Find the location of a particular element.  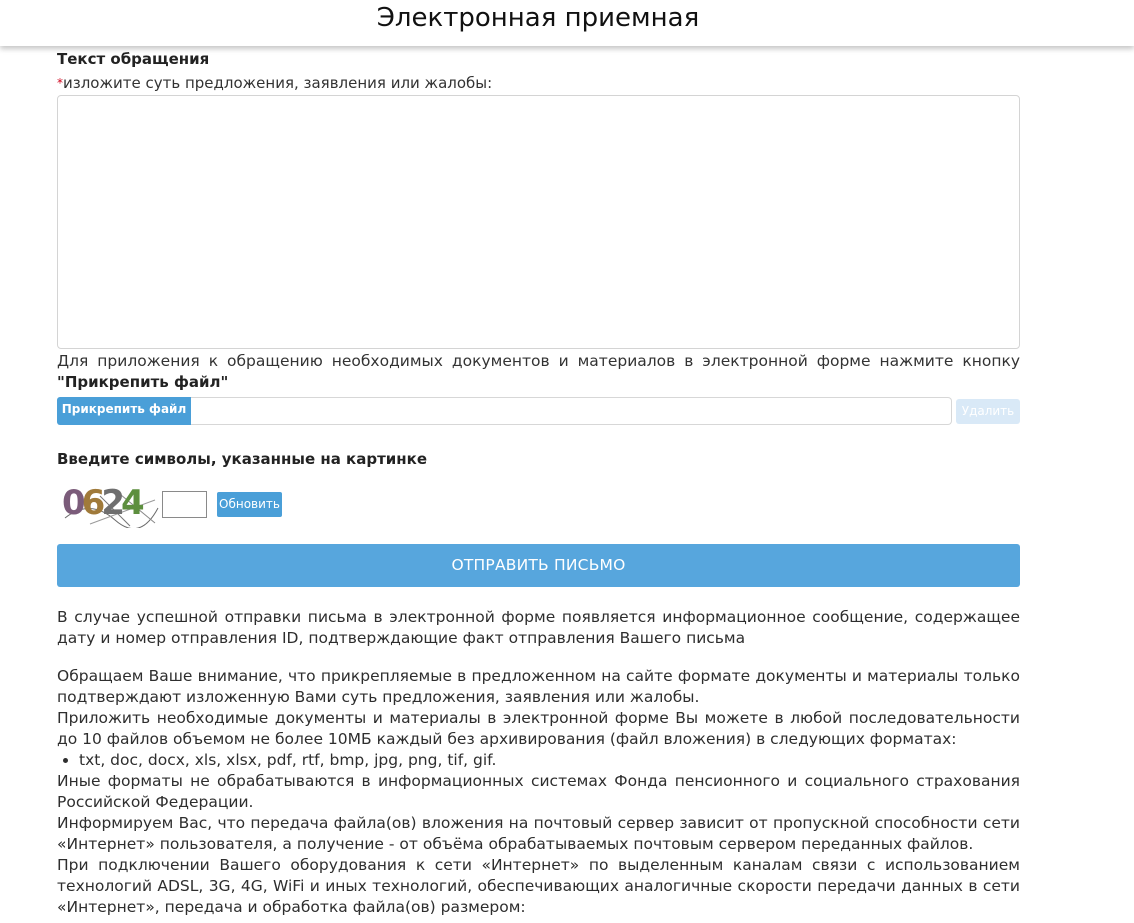

file-attachment-row: Прикрепить файл Удалить is located at coordinates (538, 411).